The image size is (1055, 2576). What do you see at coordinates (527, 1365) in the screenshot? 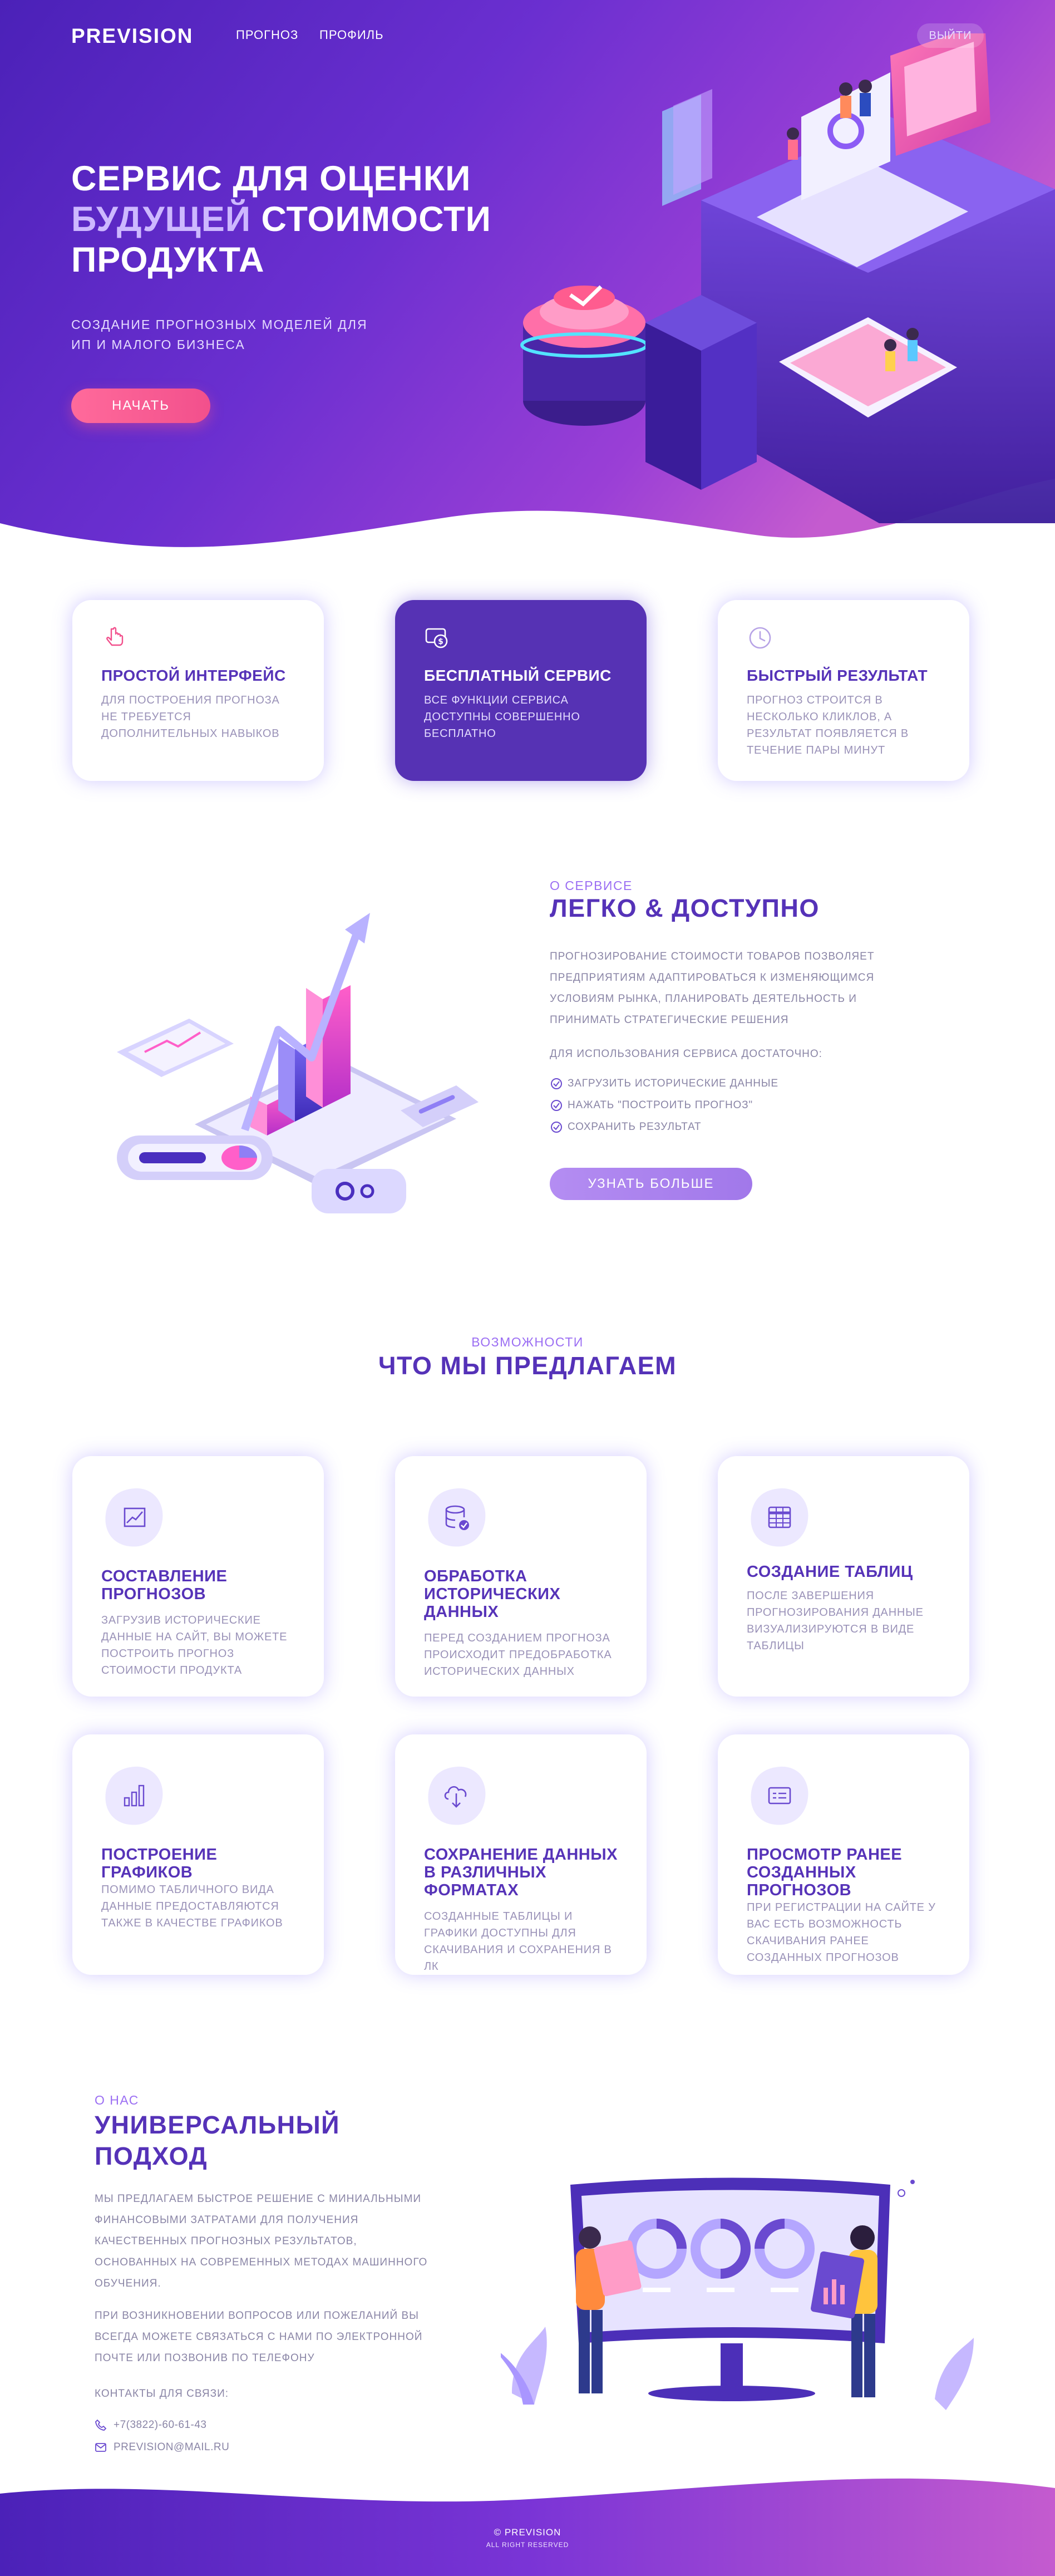
I see `offers-title: ЧТО МЫ ПРЕДЛАГАЕМ` at bounding box center [527, 1365].